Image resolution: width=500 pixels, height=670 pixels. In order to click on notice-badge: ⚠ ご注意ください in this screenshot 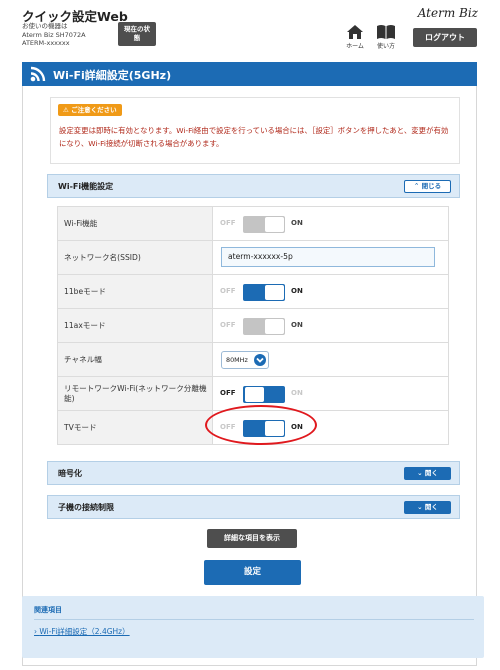, I will do `click(90, 110)`.